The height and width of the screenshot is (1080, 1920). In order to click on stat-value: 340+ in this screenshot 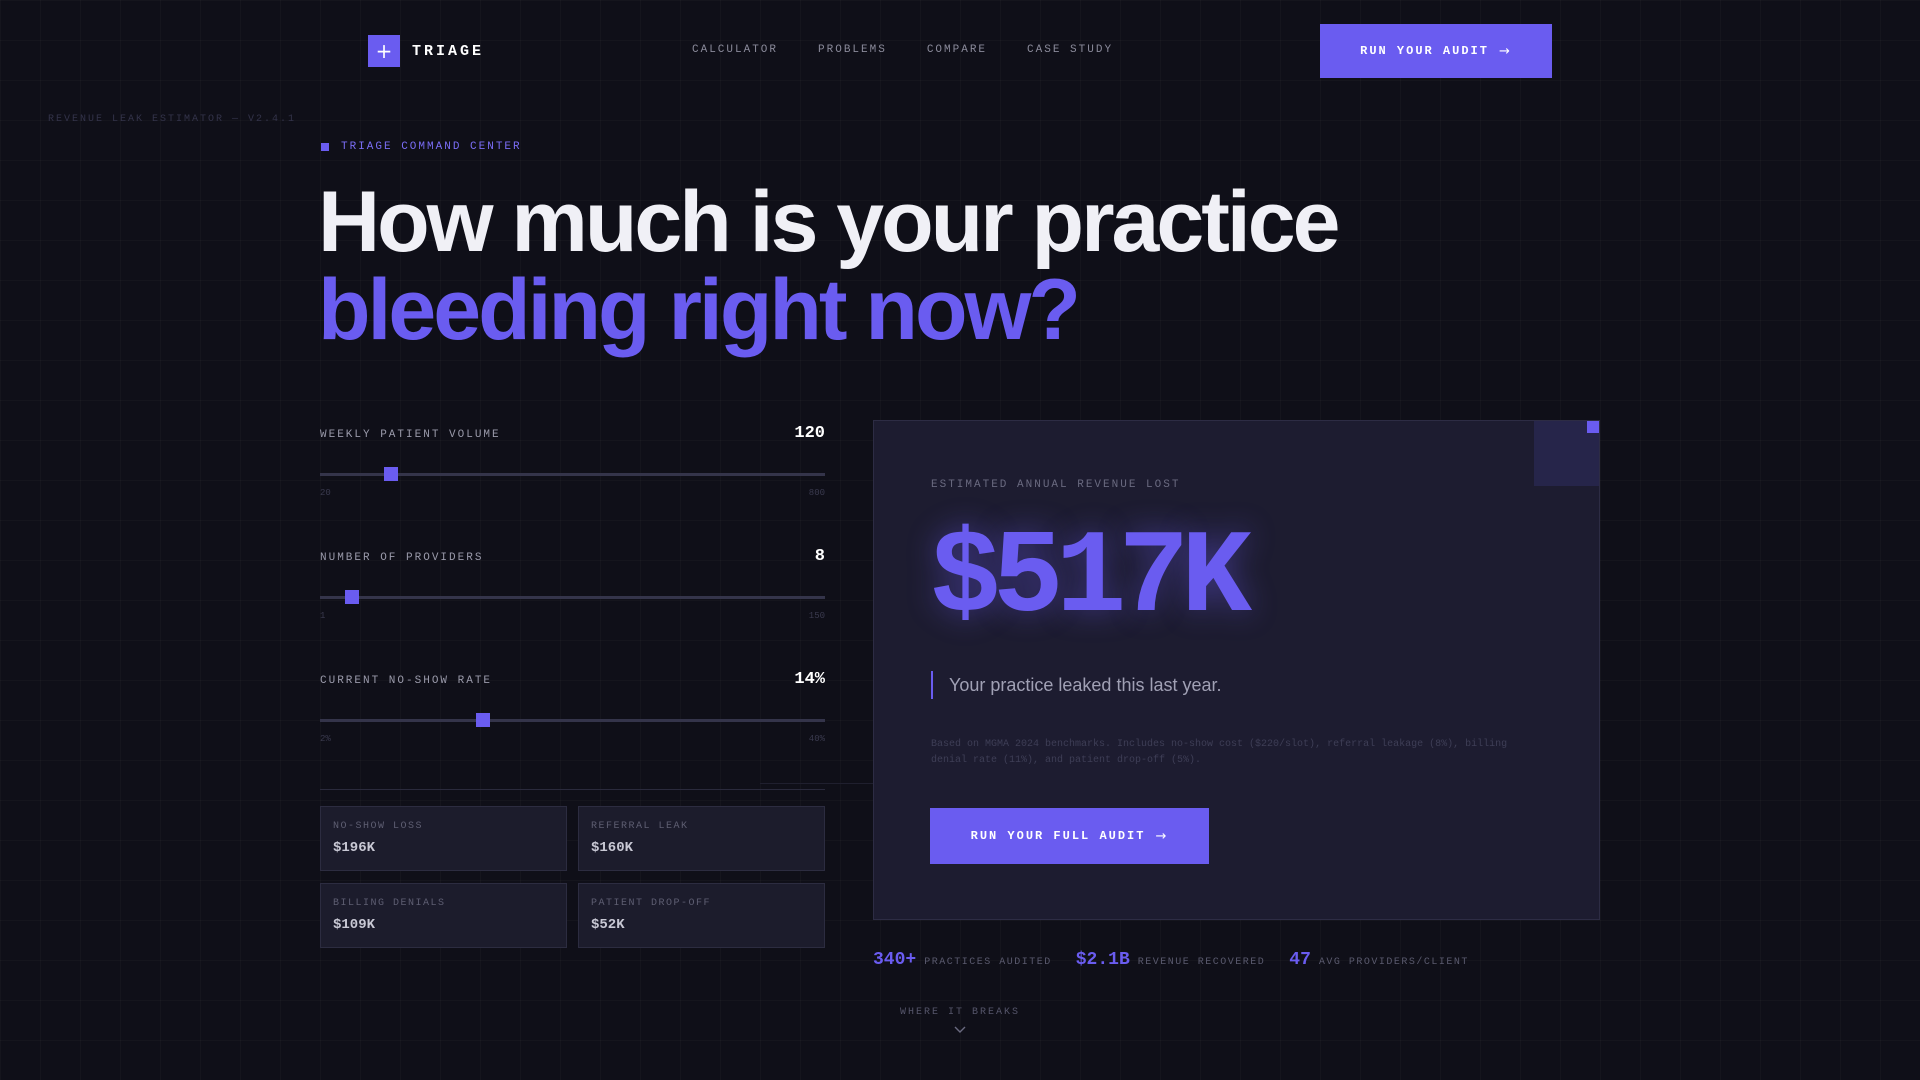, I will do `click(895, 960)`.